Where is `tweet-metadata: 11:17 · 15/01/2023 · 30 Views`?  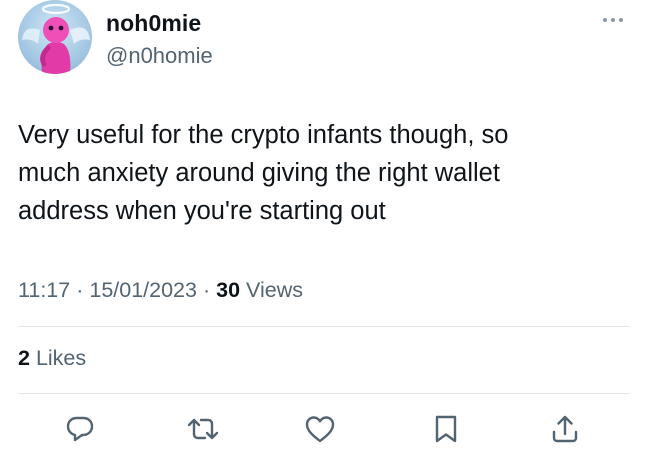 tweet-metadata: 11:17 · 15/01/2023 · 30 Views is located at coordinates (160, 290).